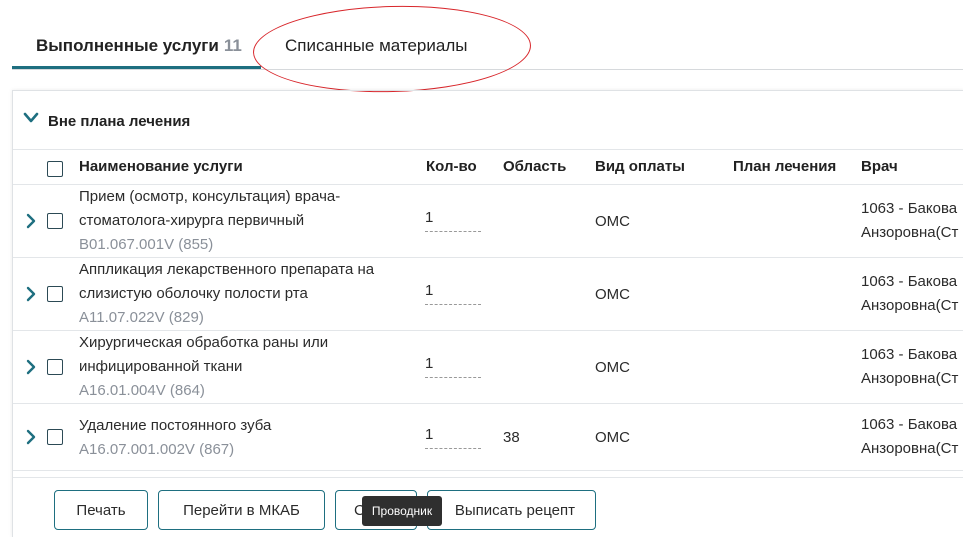 Image resolution: width=963 pixels, height=537 pixels. What do you see at coordinates (511, 437) in the screenshot?
I see `area-value: 38` at bounding box center [511, 437].